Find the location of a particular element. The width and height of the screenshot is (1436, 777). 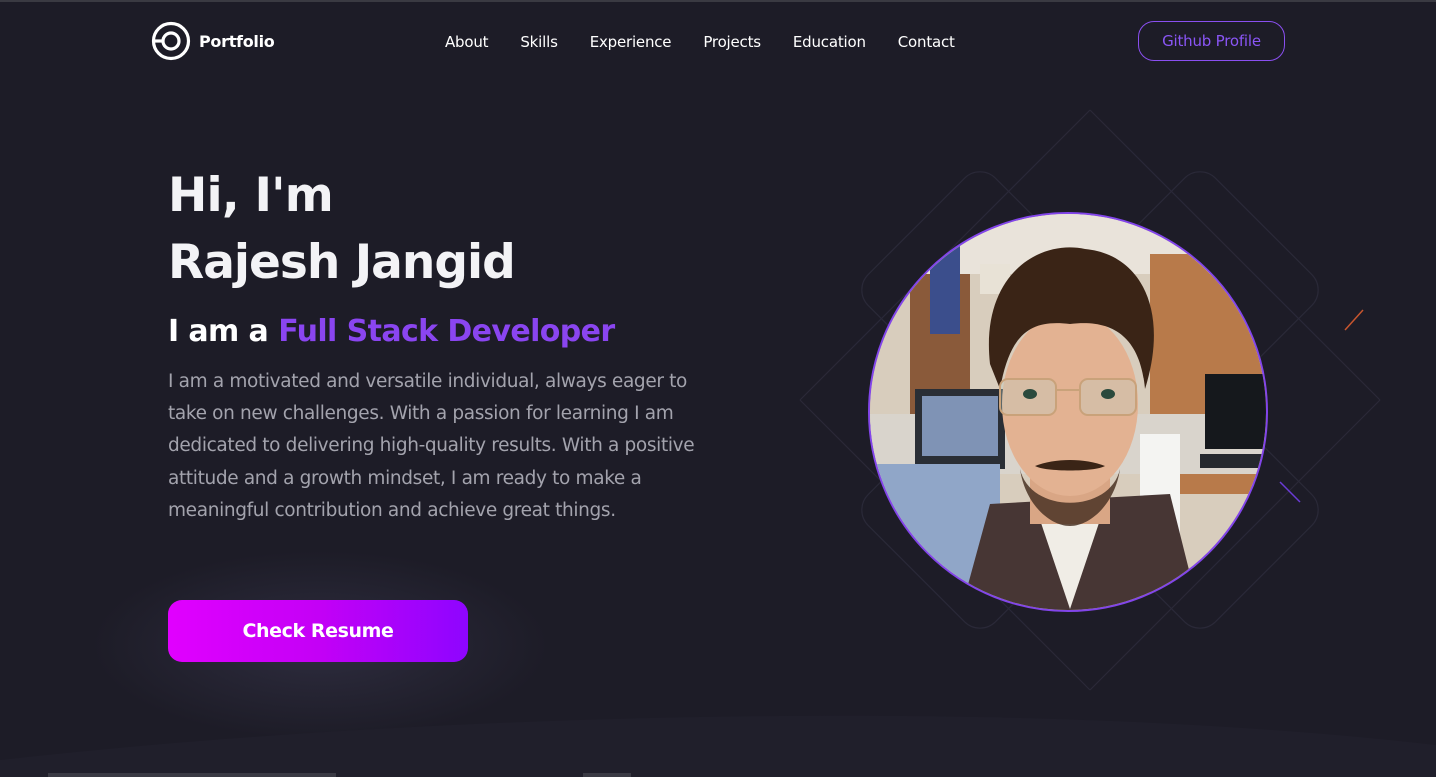

role-title: Full Stack Developer is located at coordinates (446, 331).